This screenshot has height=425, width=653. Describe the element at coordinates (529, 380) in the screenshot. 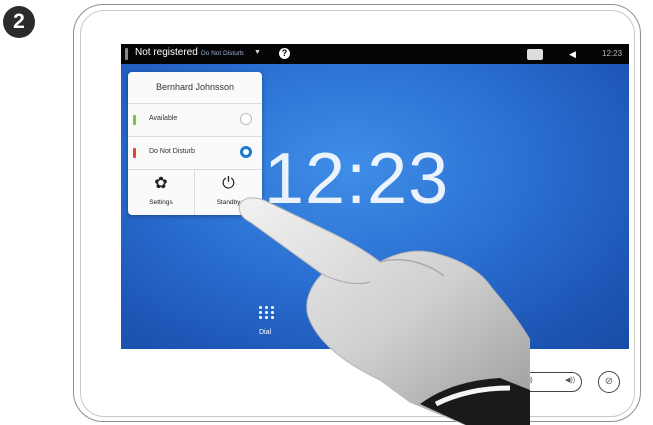

I see `volume-down-icon: ◀)` at that location.